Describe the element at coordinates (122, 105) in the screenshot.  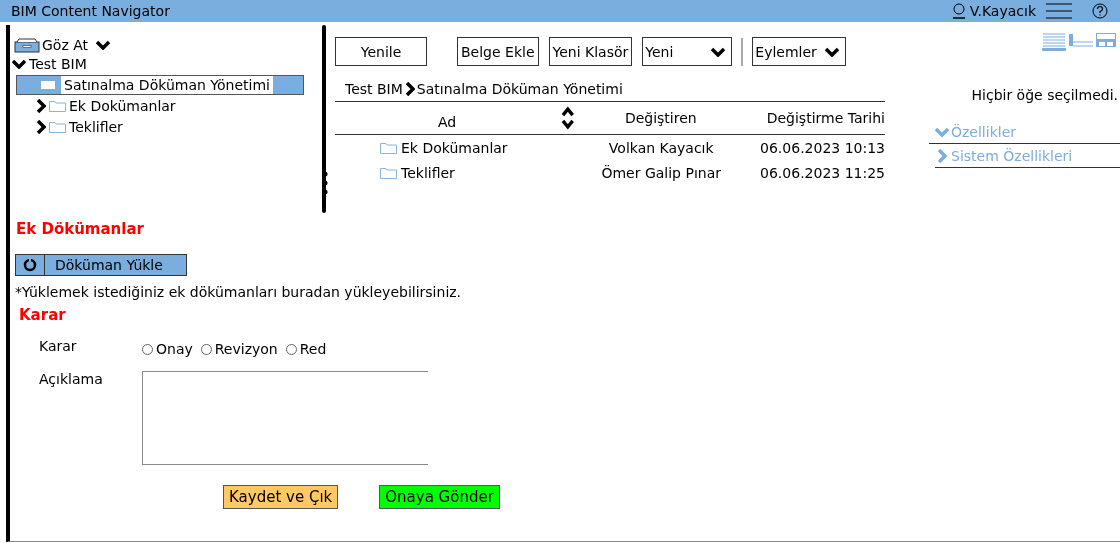
I see `tree-item: Ek Dokümanlar` at that location.